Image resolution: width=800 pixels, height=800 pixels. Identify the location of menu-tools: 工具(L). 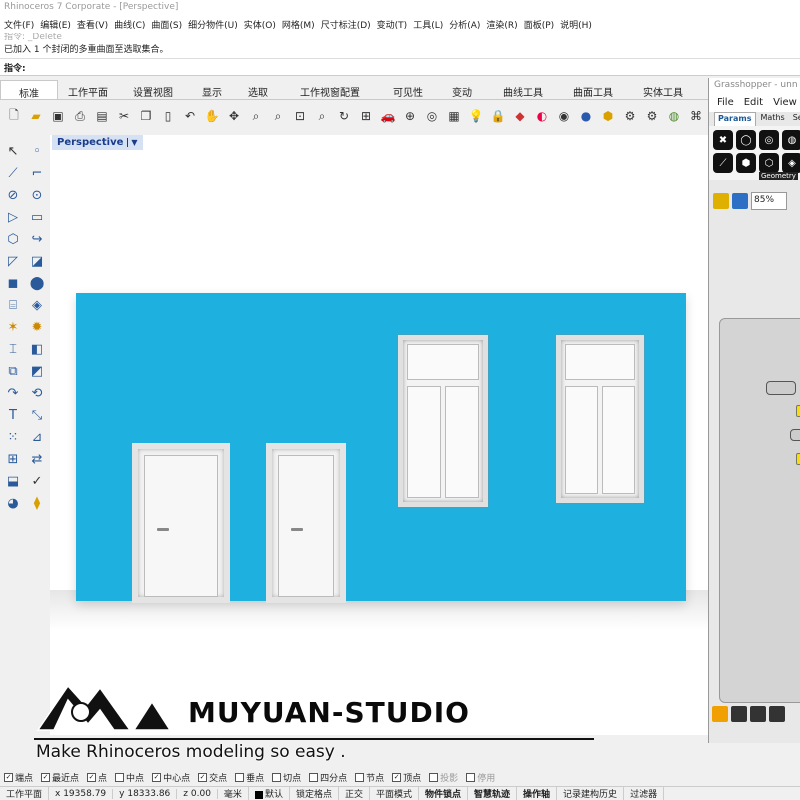
(428, 24).